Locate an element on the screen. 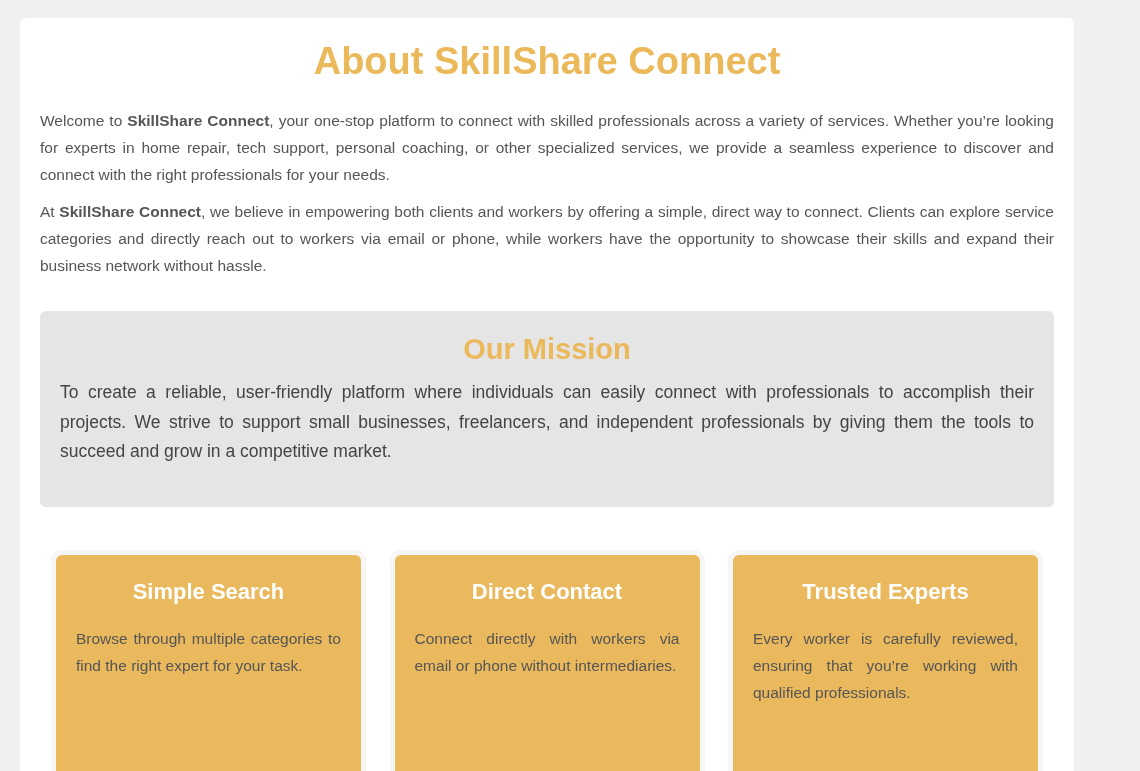 The image size is (1140, 771). feature-text: Every worker is carefully reviewed, ensuring that you’re working with qualified professionals. is located at coordinates (885, 665).